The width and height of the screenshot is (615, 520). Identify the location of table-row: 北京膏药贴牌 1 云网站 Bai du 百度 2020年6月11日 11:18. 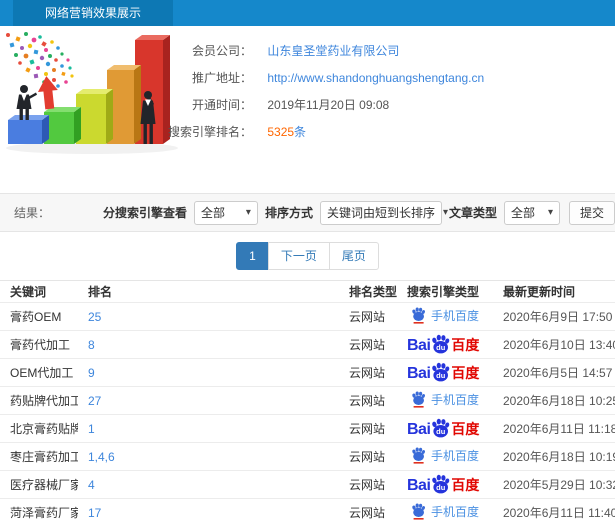
(307, 428).